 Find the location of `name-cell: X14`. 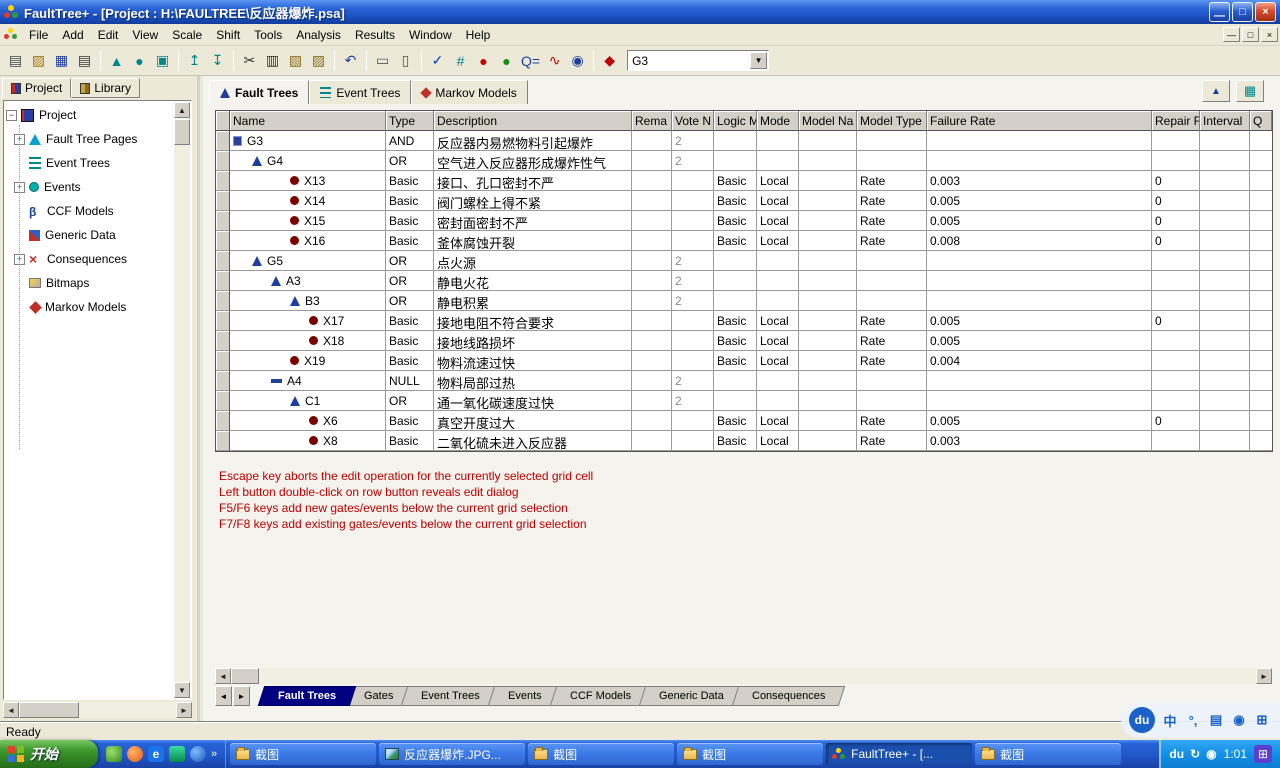

name-cell: X14 is located at coordinates (308, 201).